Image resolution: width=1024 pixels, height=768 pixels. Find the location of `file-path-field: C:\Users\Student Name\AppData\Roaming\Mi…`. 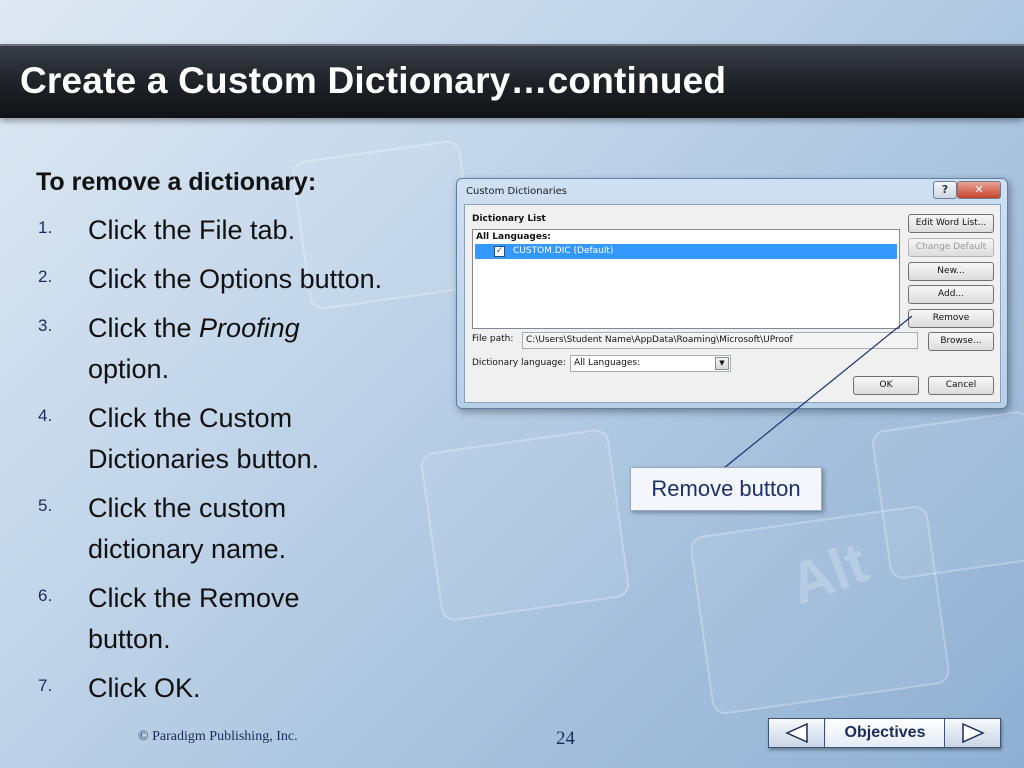

file-path-field: C:\Users\Student Name\AppData\Roaming\Mi… is located at coordinates (720, 340).